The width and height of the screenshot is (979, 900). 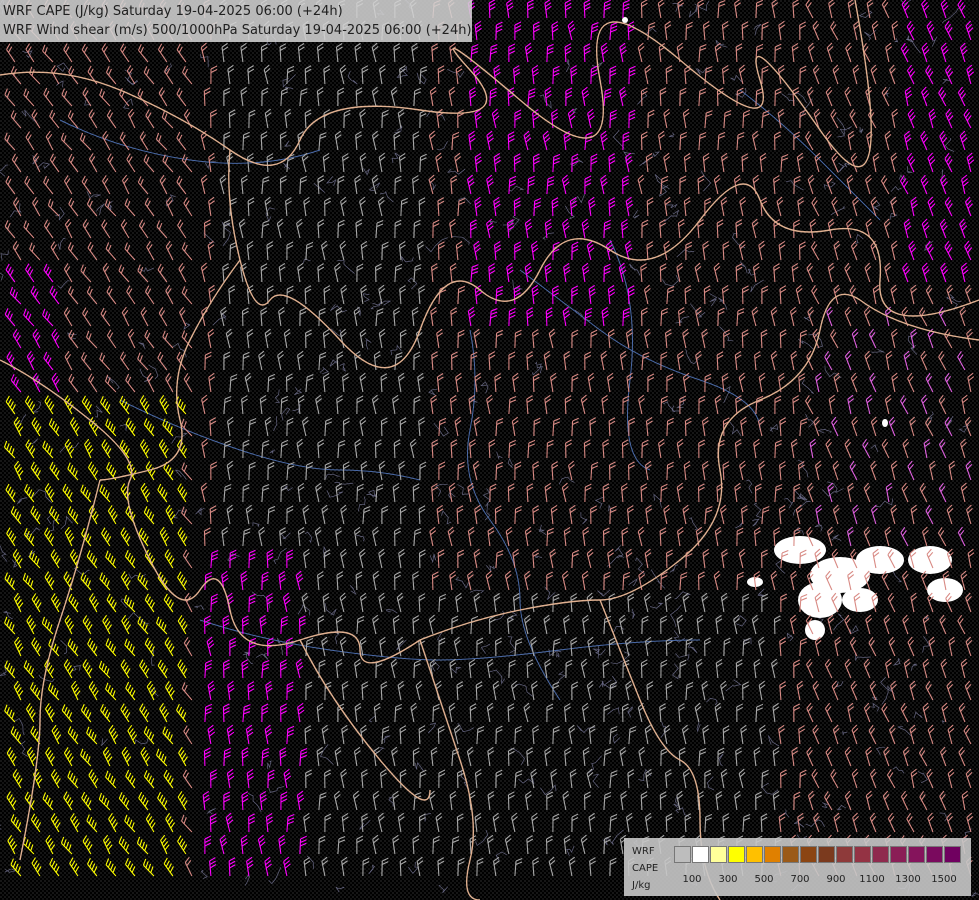 What do you see at coordinates (800, 879) in the screenshot?
I see `legend-tick-label: 700` at bounding box center [800, 879].